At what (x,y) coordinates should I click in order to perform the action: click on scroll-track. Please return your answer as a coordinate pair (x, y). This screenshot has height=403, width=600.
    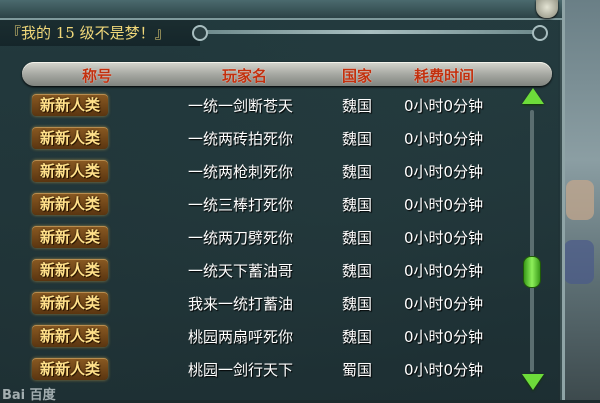
    Looking at the image, I should click on (532, 241).